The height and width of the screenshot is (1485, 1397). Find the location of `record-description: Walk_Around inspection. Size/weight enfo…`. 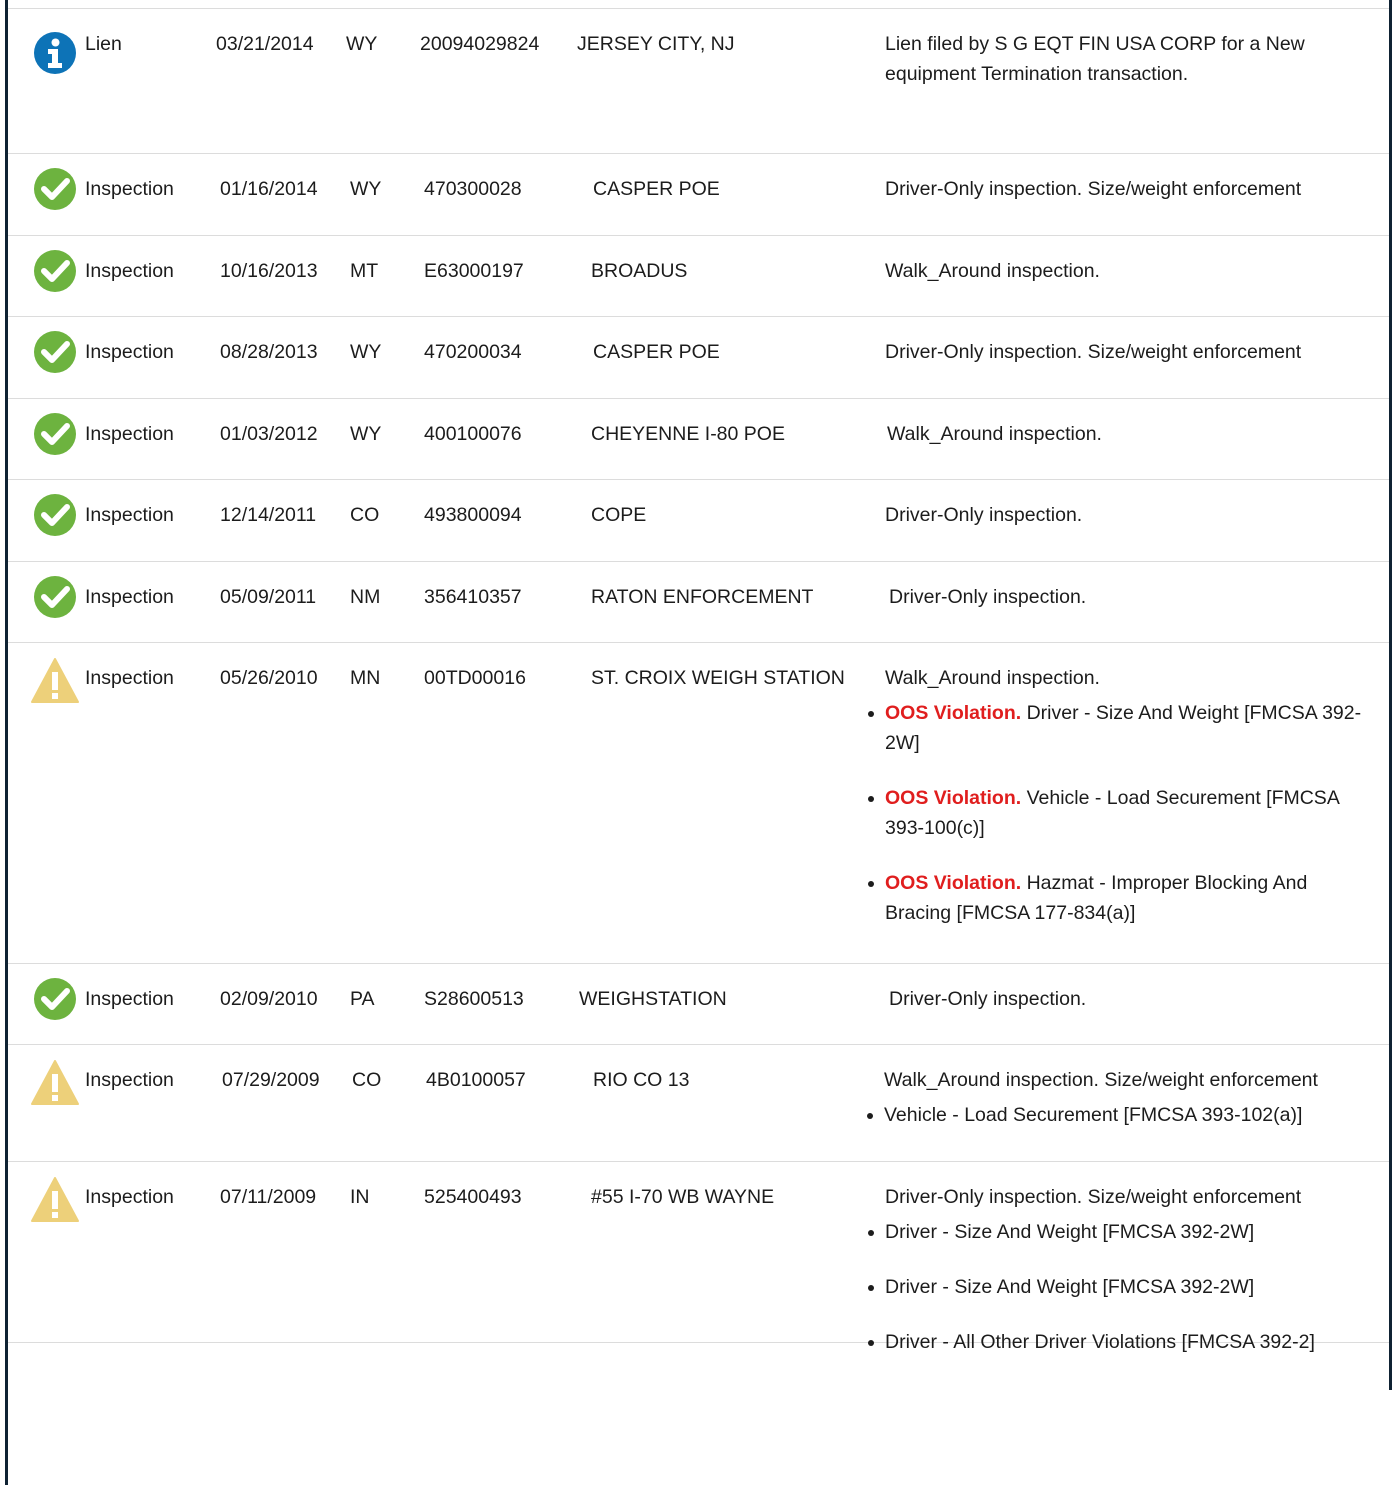

record-description: Walk_Around inspection. Size/weight enfo… is located at coordinates (1120, 1097).